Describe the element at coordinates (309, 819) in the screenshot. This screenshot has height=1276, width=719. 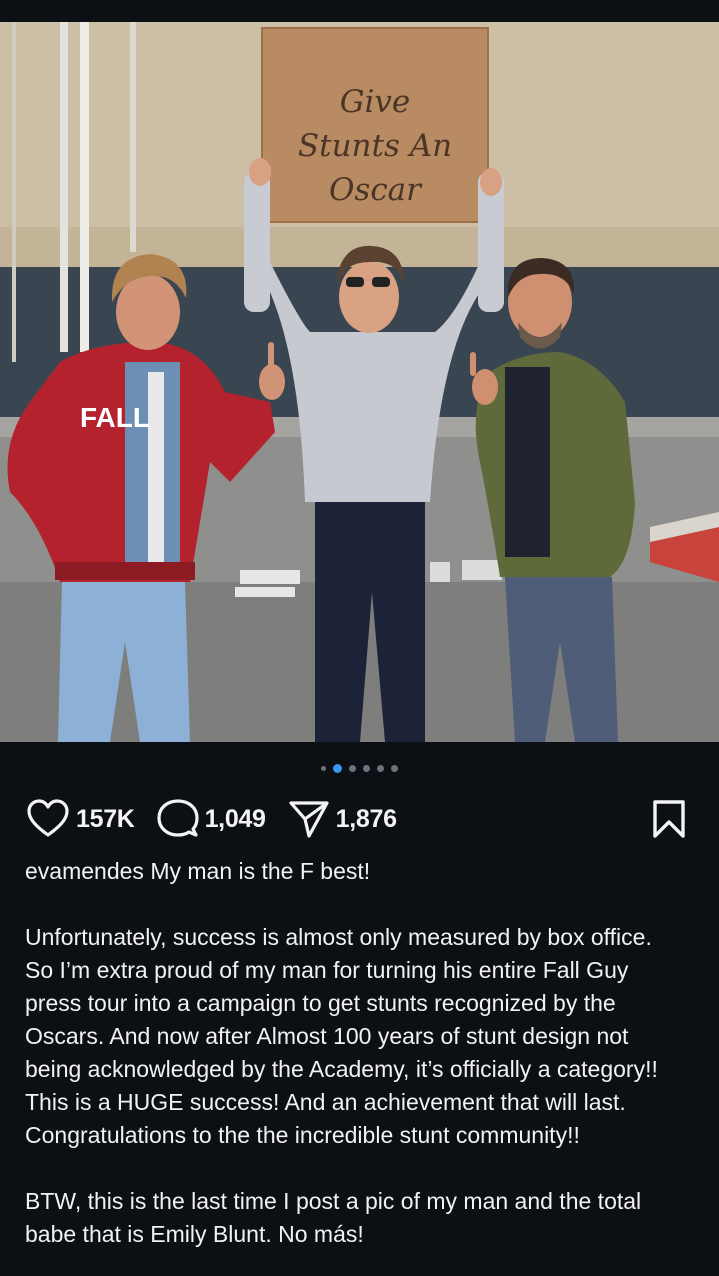
I see `send-icon` at that location.